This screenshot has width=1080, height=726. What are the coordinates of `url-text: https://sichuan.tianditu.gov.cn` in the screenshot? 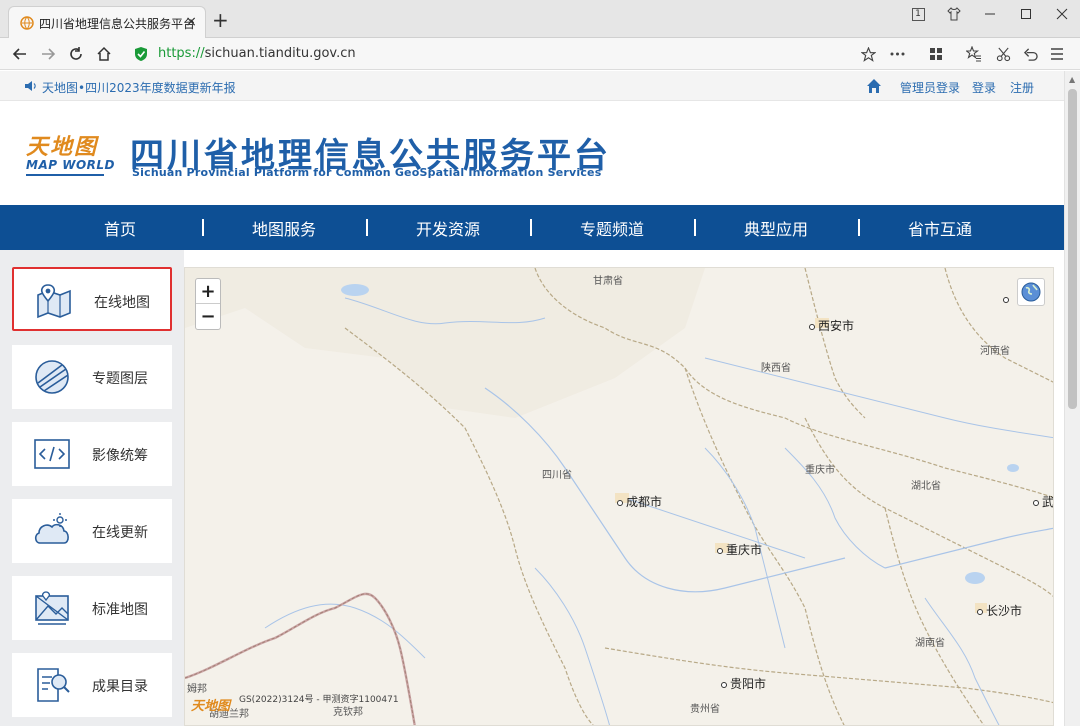 It's located at (257, 53).